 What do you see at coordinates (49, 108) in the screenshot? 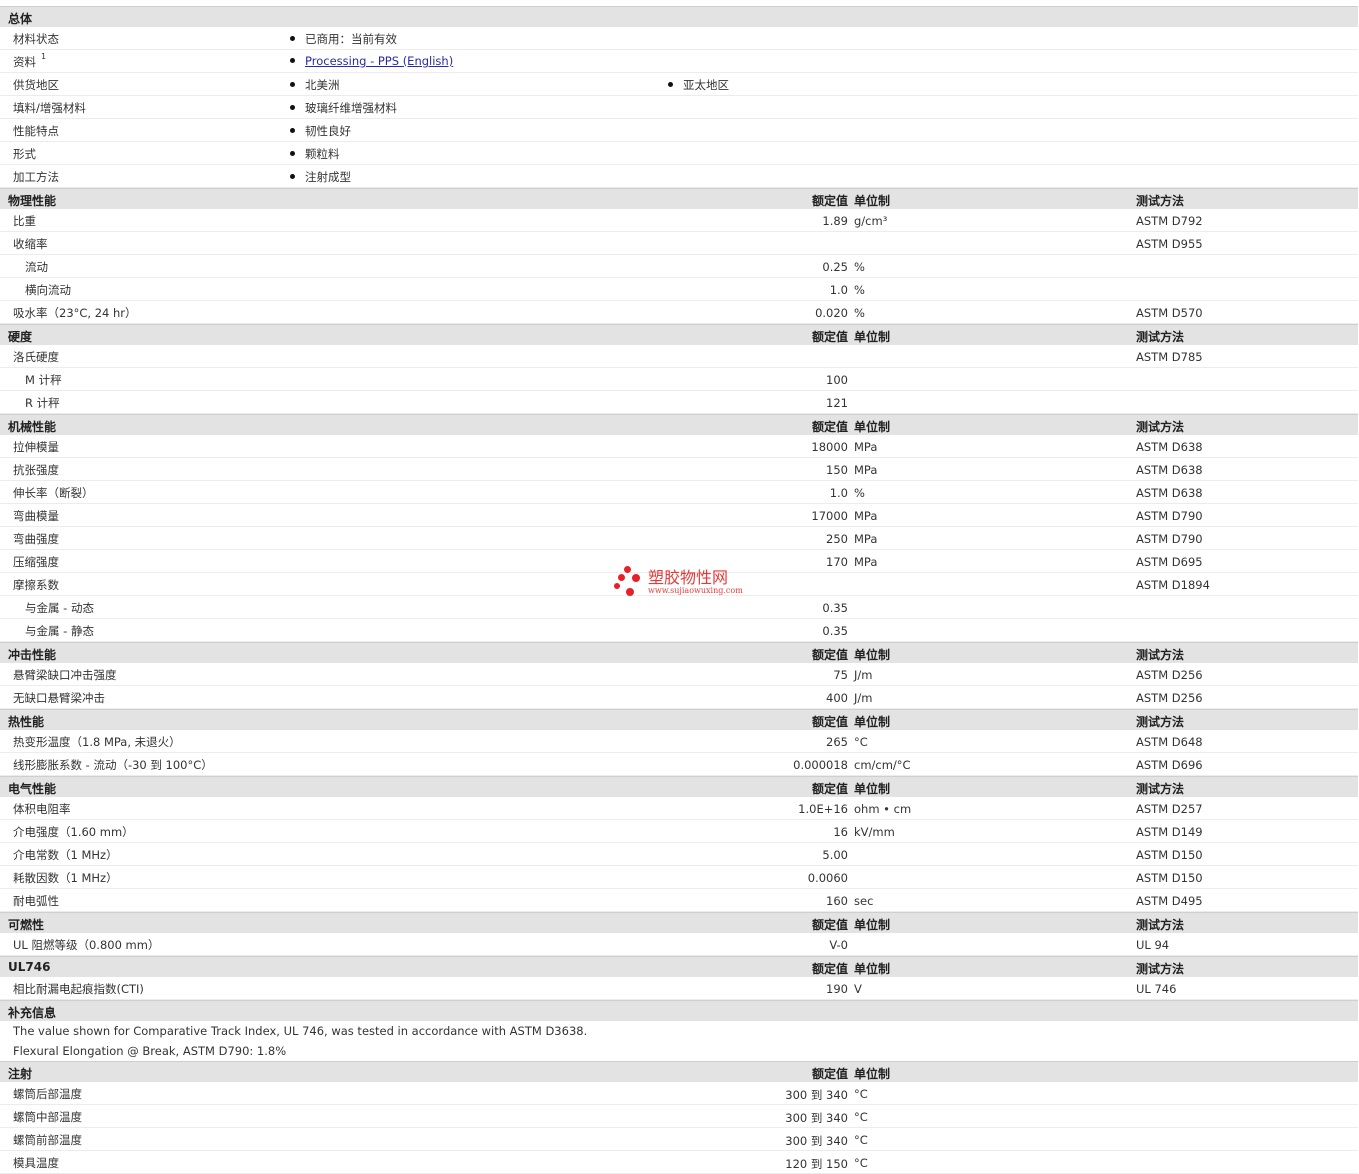
I see `property-label: 填料/增强材料` at bounding box center [49, 108].